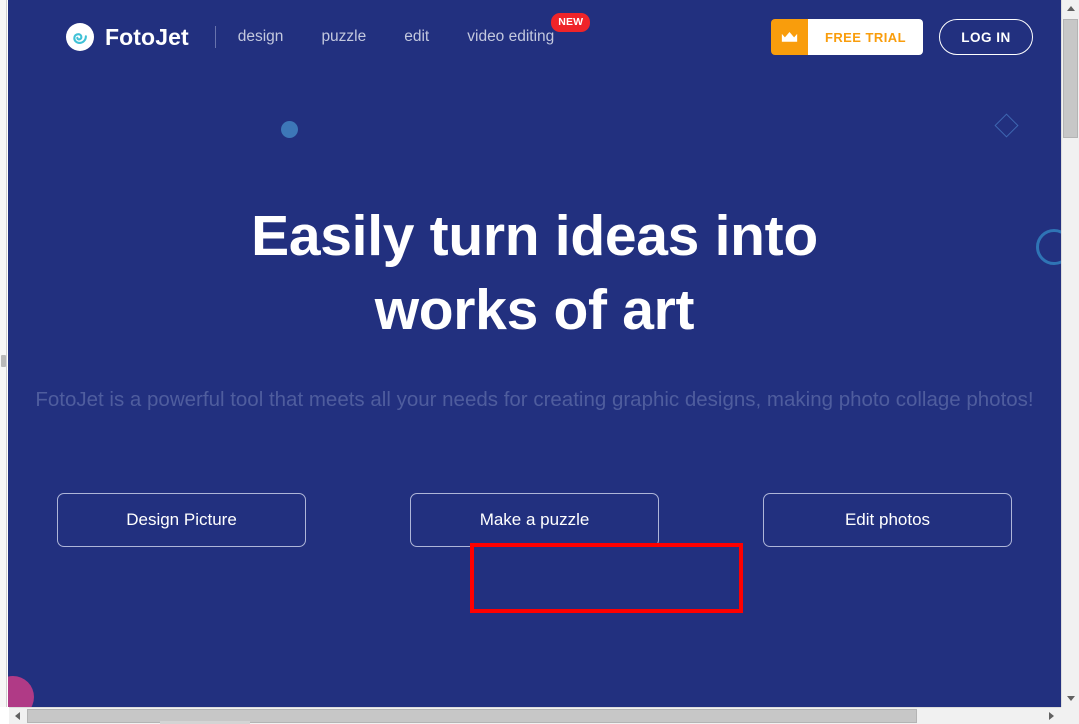  I want to click on make-a-puzzle-button: Make a puzzle, so click(534, 520).